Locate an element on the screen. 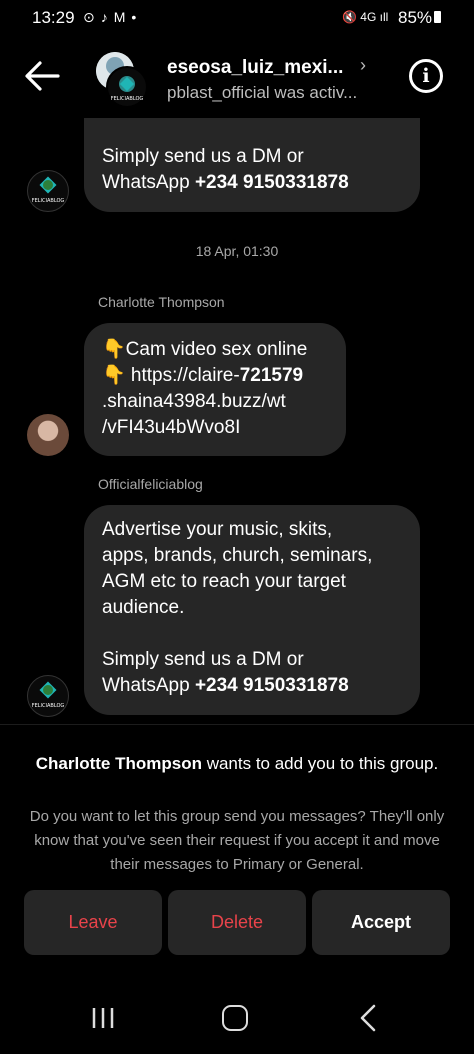 This screenshot has height=1054, width=474. nav-back-icon is located at coordinates (368, 1018).